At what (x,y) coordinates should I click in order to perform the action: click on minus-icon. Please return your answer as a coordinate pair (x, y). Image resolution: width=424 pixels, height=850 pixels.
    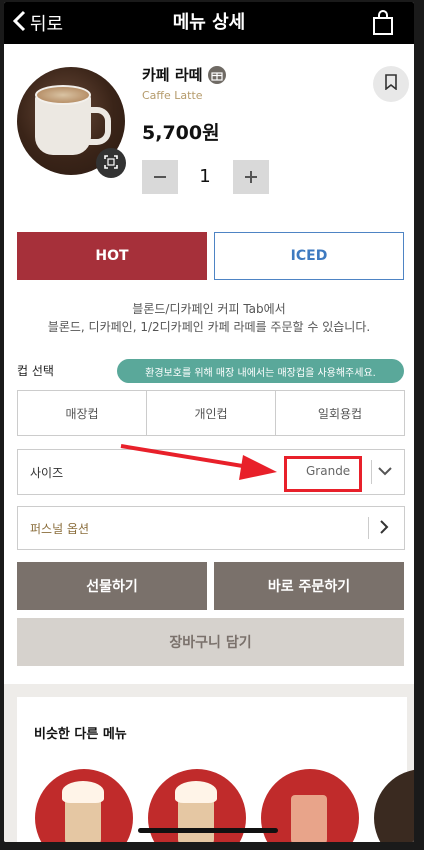
    Looking at the image, I should click on (160, 177).